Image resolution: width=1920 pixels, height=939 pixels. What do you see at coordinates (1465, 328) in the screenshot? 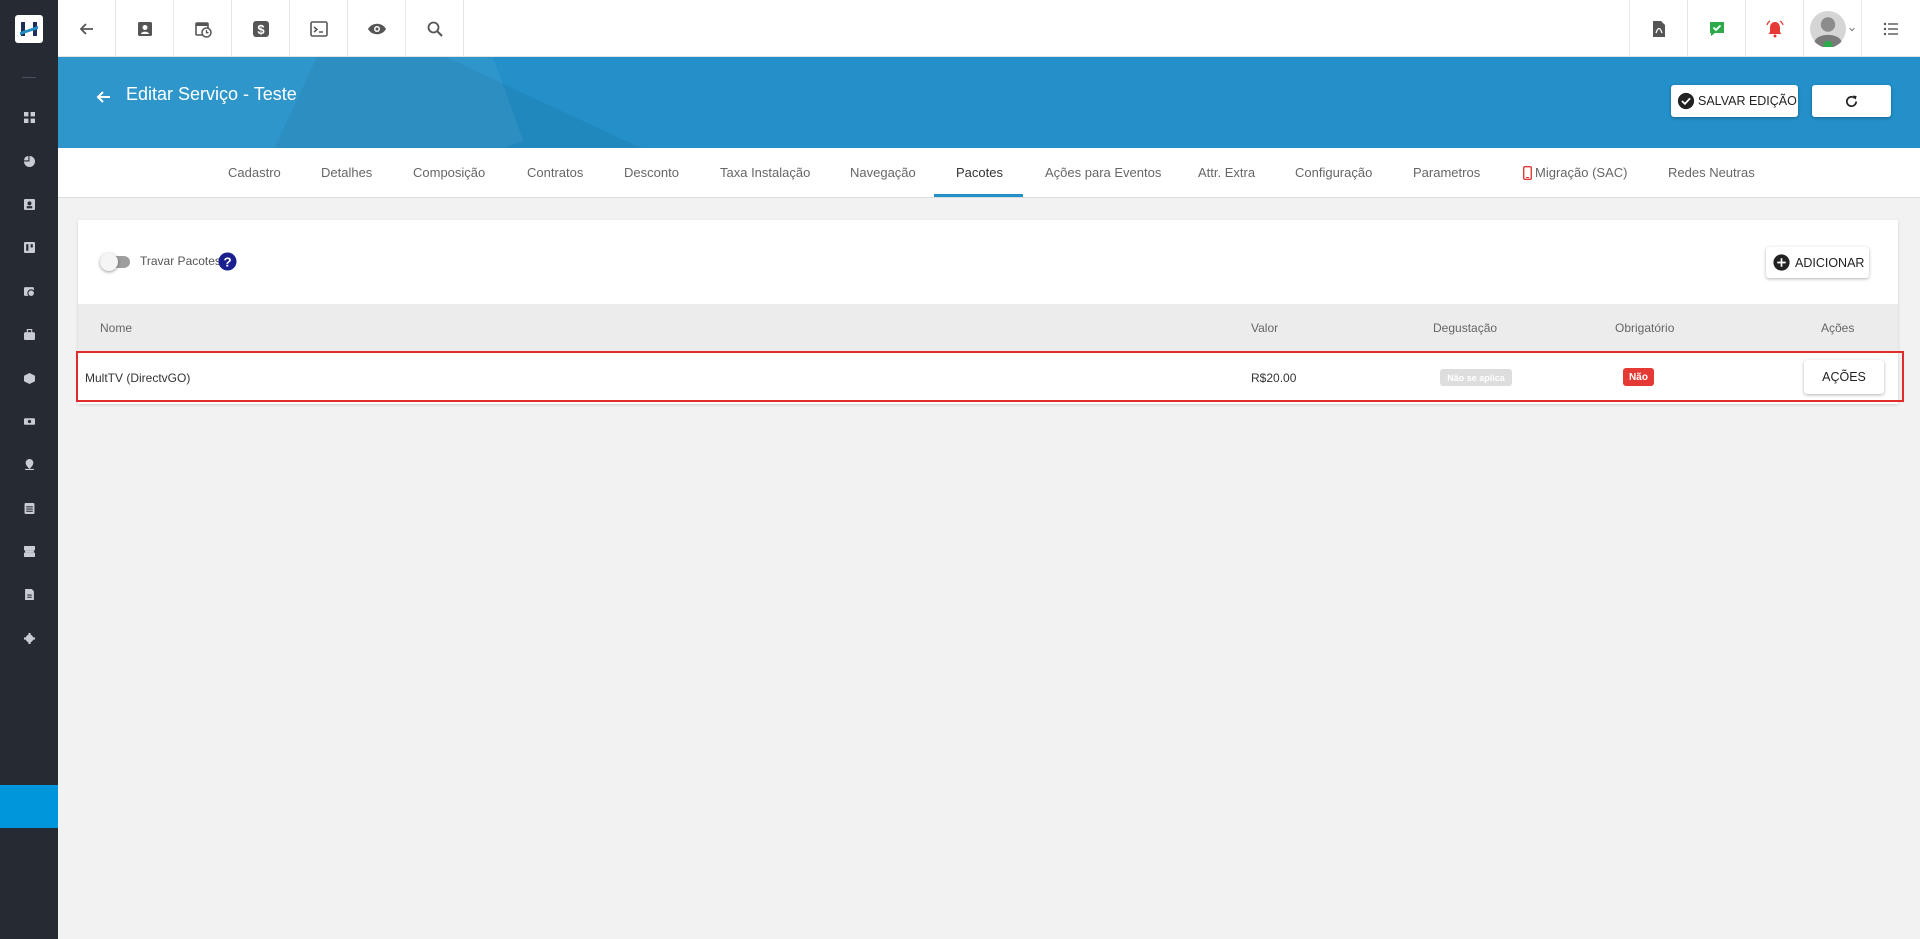
I see `column-header-degustacao: Degustação` at bounding box center [1465, 328].